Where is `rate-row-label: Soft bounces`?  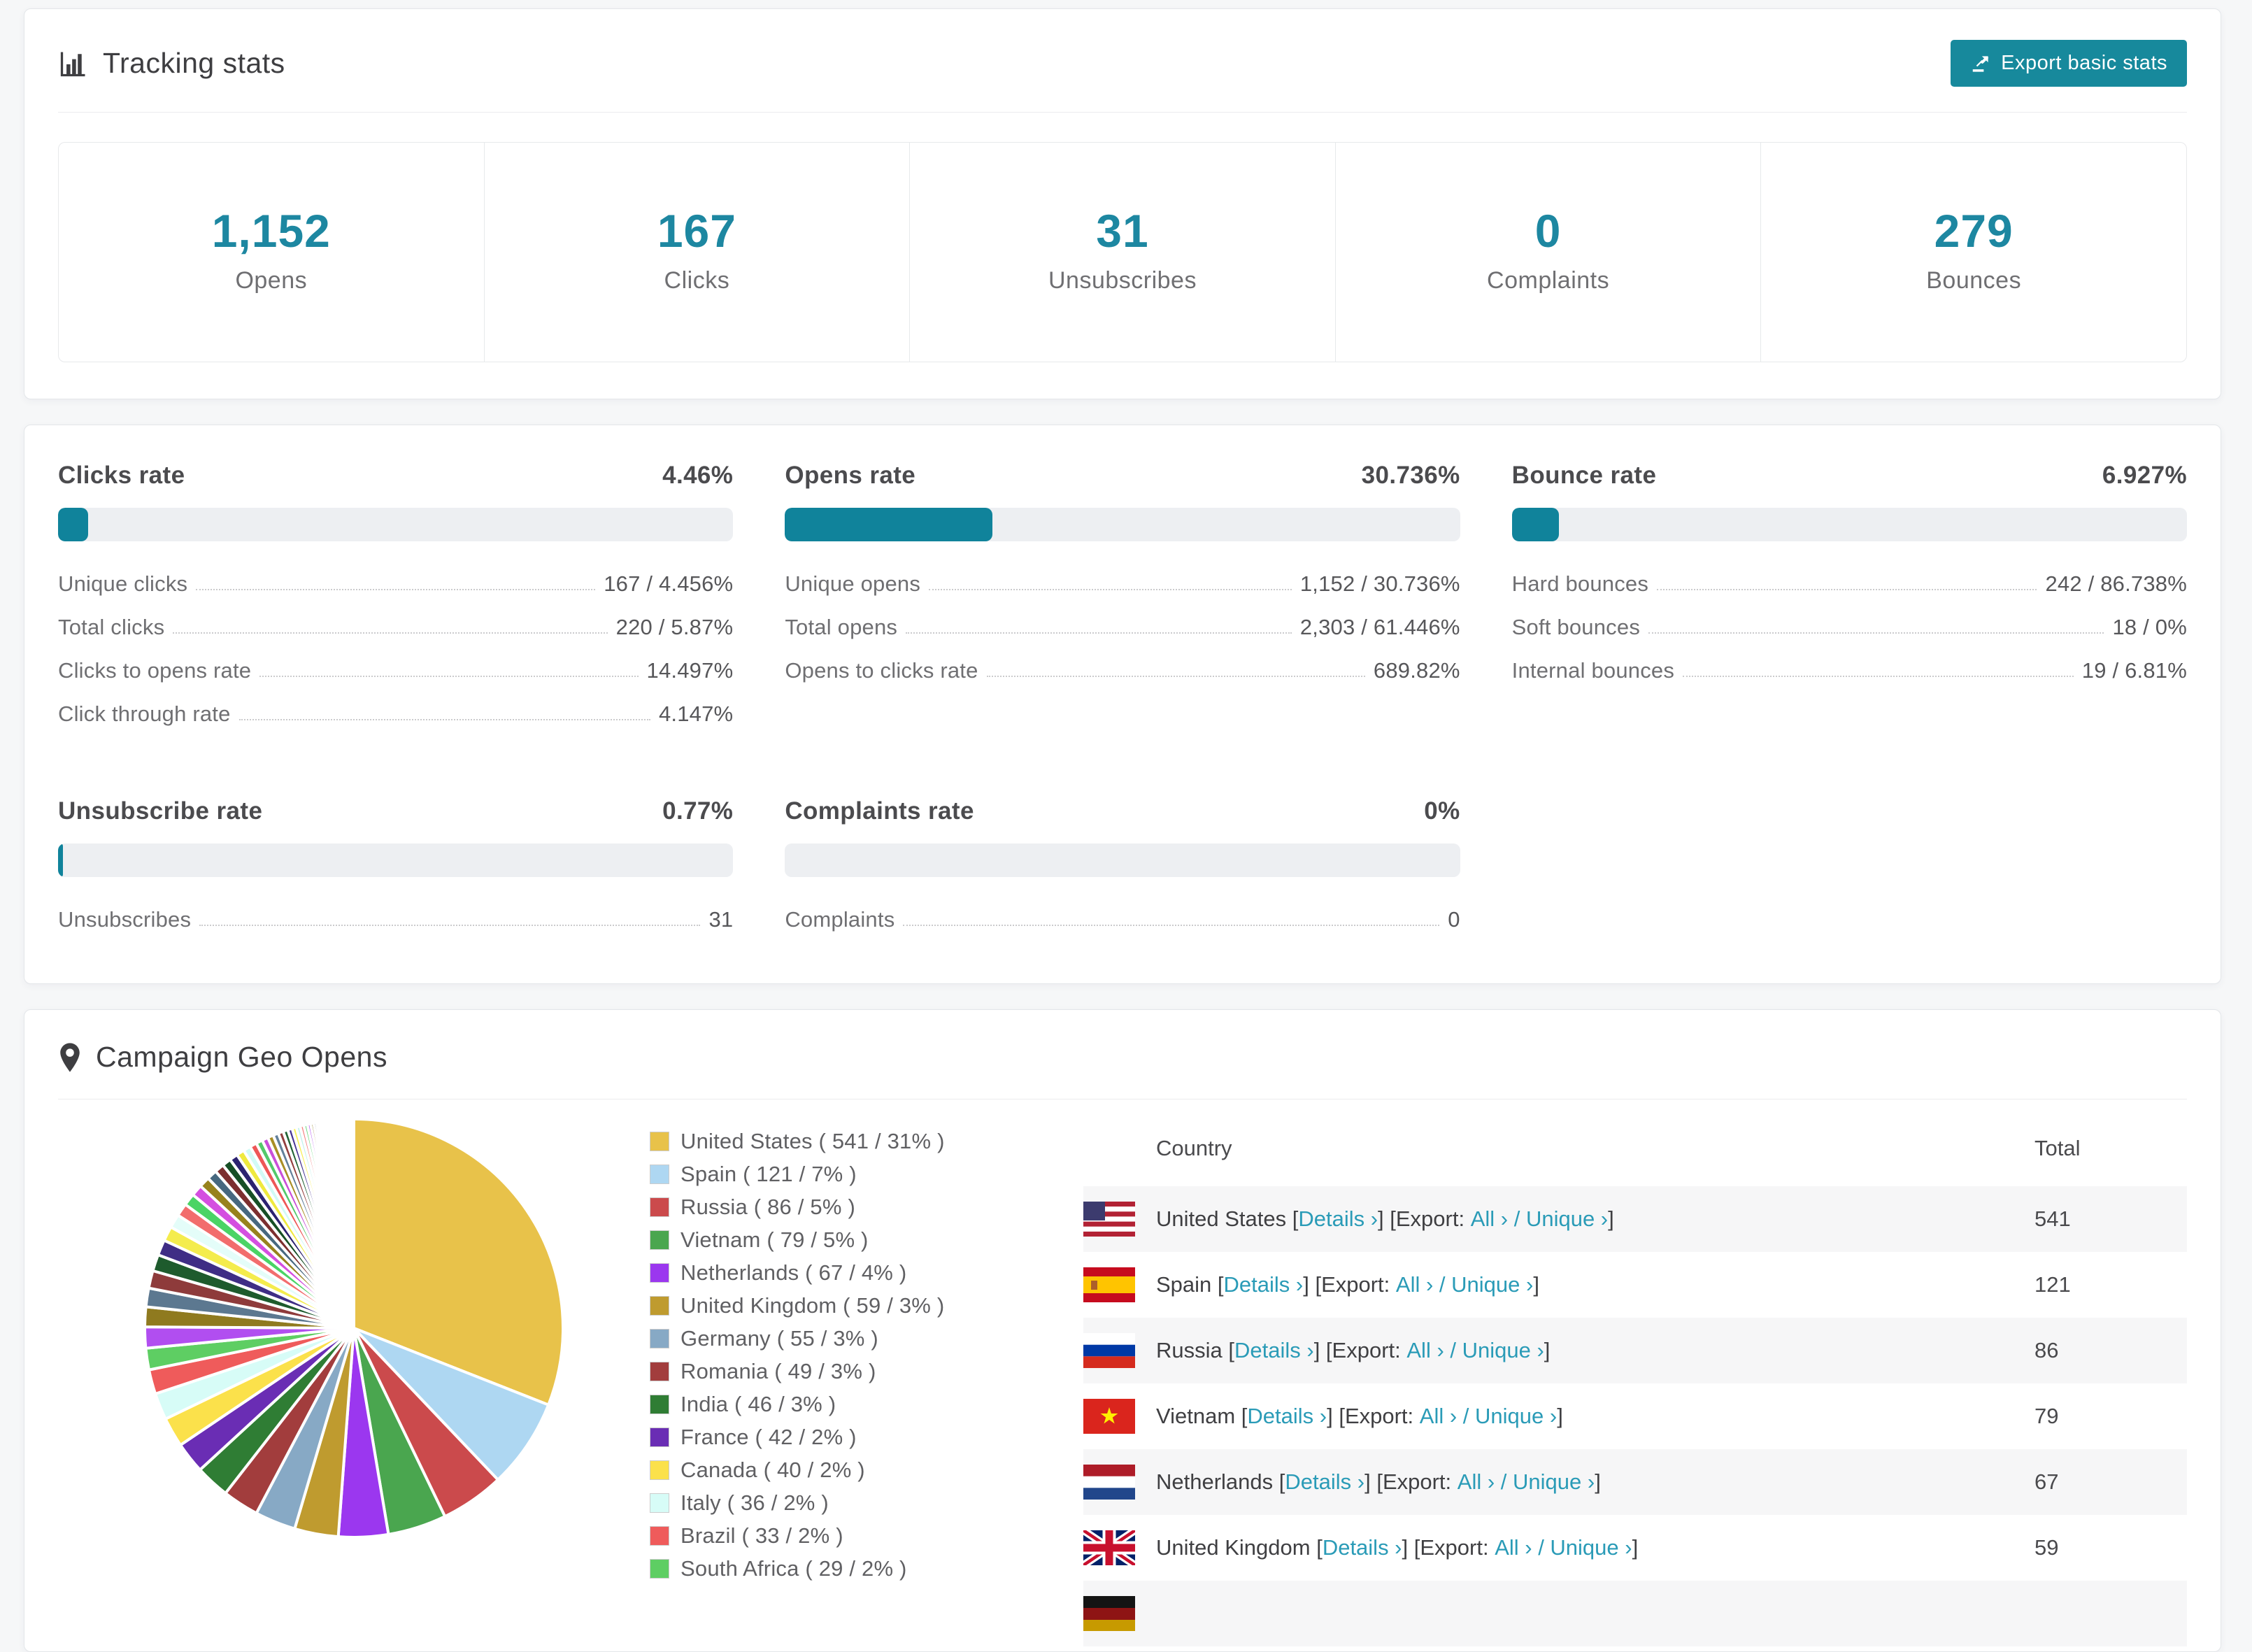 rate-row-label: Soft bounces is located at coordinates (1576, 627).